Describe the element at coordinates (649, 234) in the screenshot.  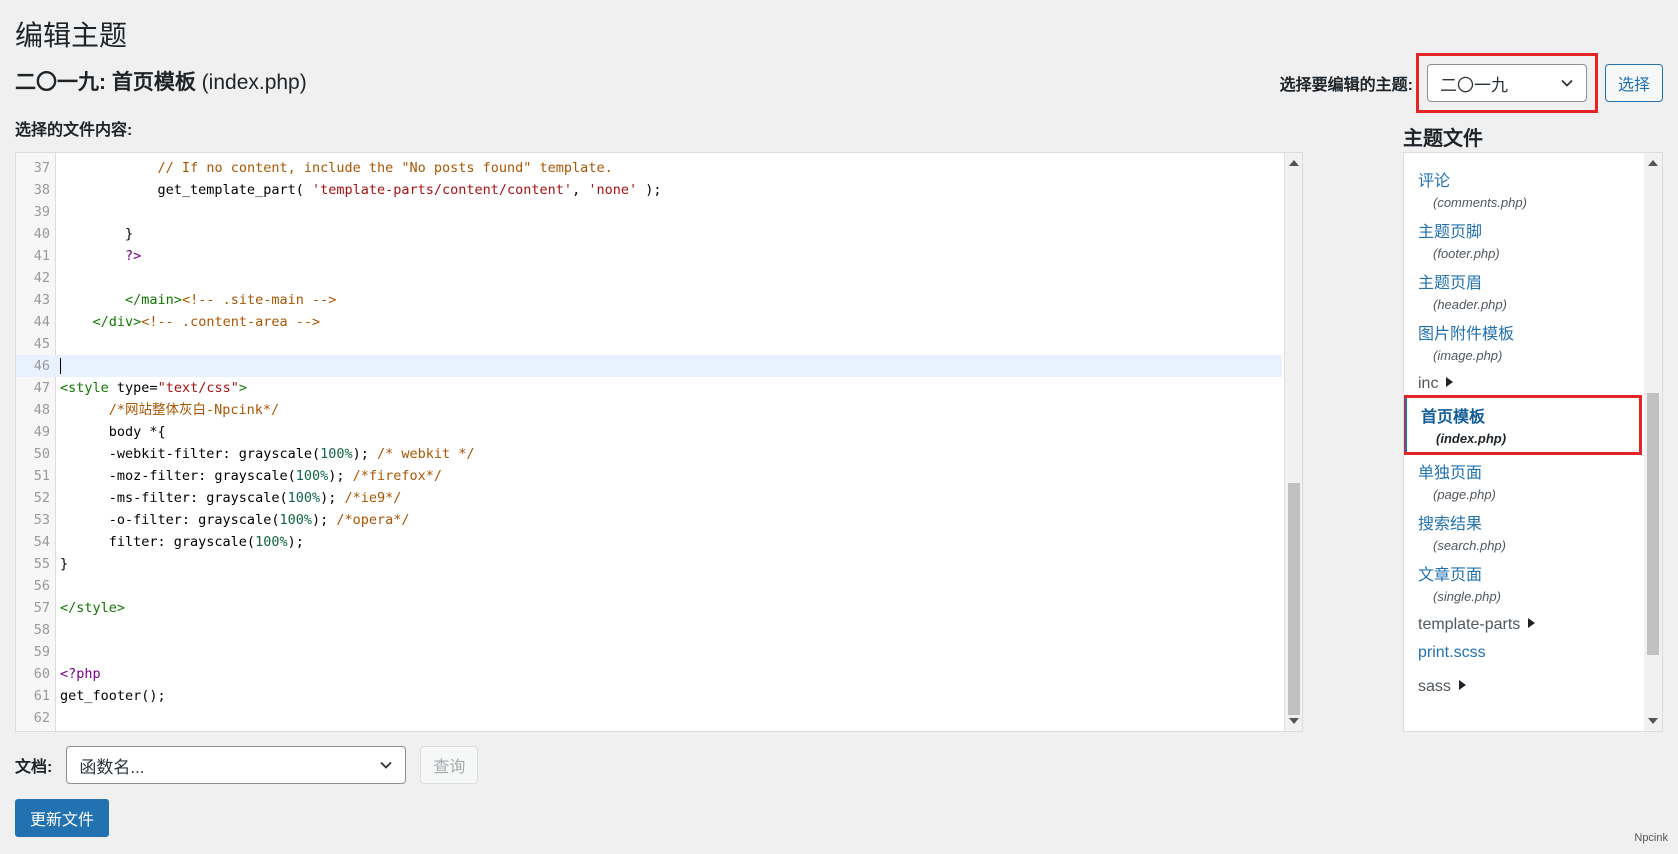
I see `code-line: 40 }` at that location.